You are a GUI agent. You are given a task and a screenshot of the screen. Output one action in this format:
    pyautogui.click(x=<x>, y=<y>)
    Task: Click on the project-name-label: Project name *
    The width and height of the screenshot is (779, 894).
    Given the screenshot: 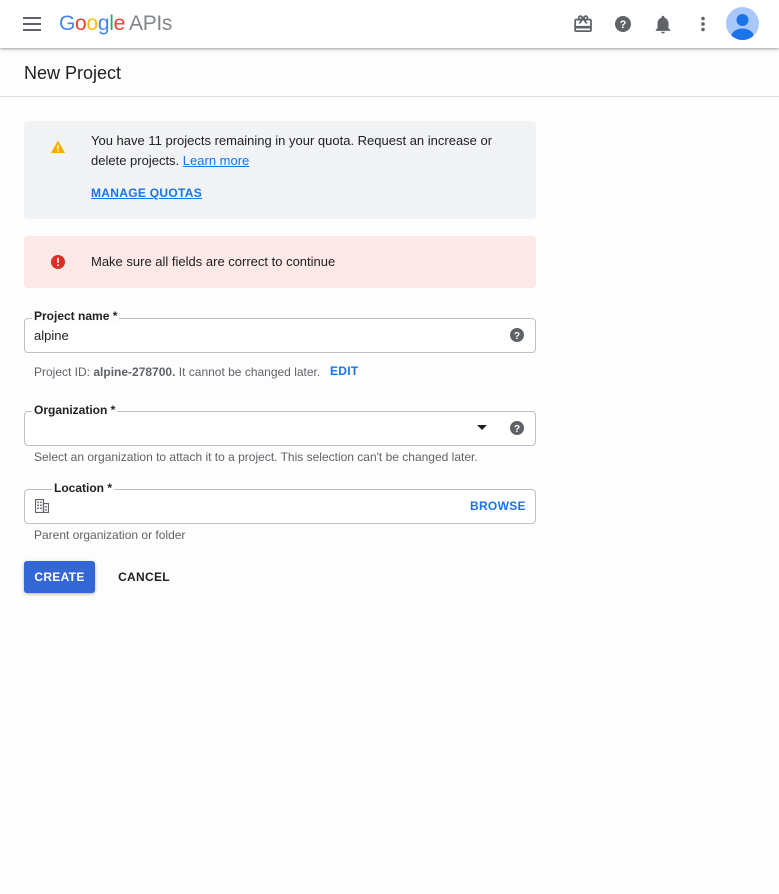 What is the action you would take?
    pyautogui.click(x=76, y=316)
    